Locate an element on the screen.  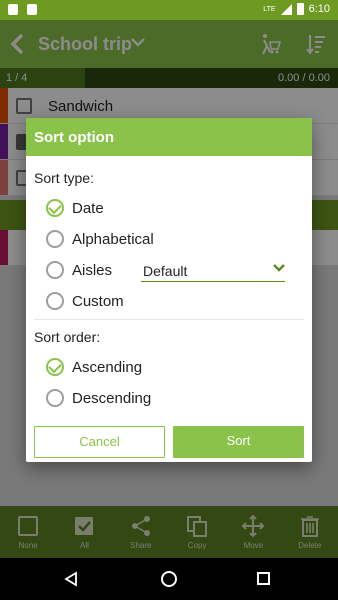
nav-home-icon is located at coordinates (169, 579).